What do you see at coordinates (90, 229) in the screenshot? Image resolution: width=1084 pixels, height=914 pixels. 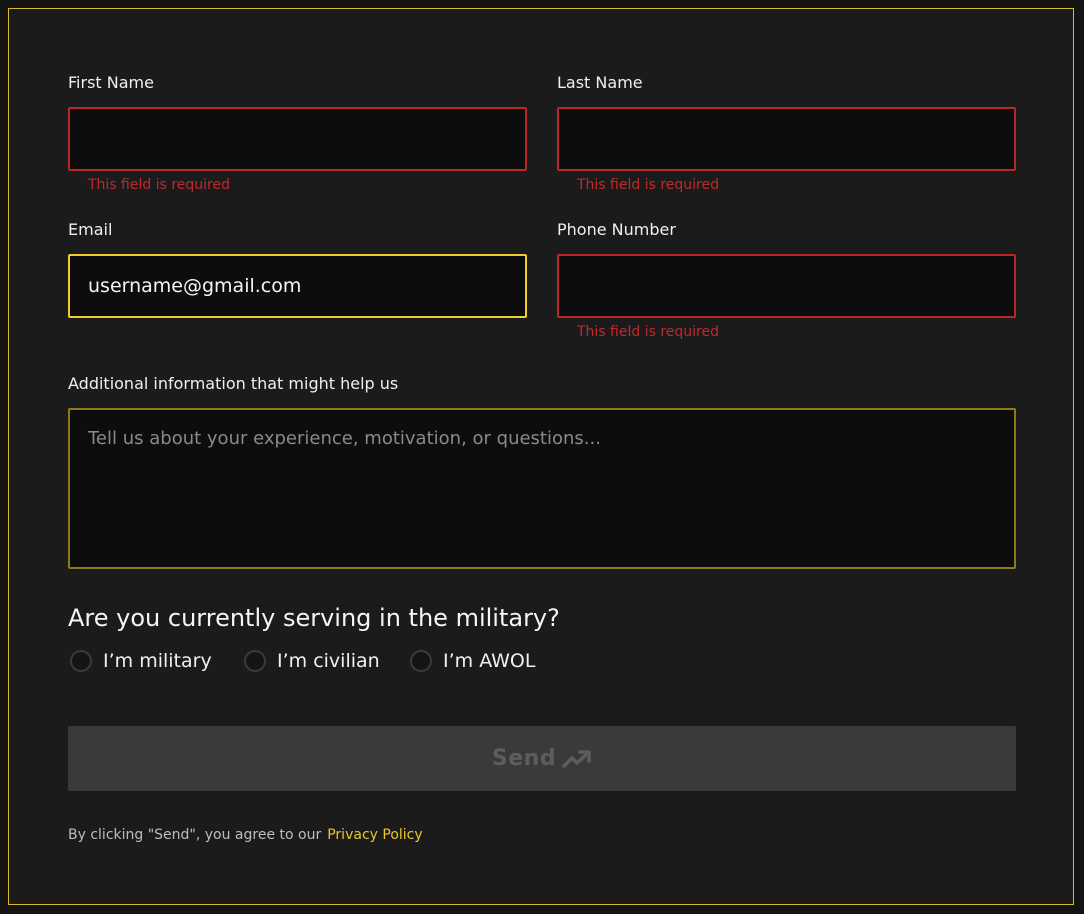 I see `email-label: Email` at bounding box center [90, 229].